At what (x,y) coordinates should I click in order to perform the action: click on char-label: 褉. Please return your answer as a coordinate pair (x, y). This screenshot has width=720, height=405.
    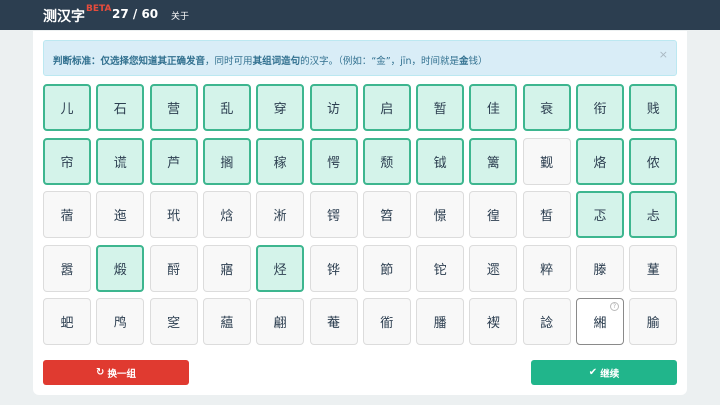
    Looking at the image, I should click on (493, 323).